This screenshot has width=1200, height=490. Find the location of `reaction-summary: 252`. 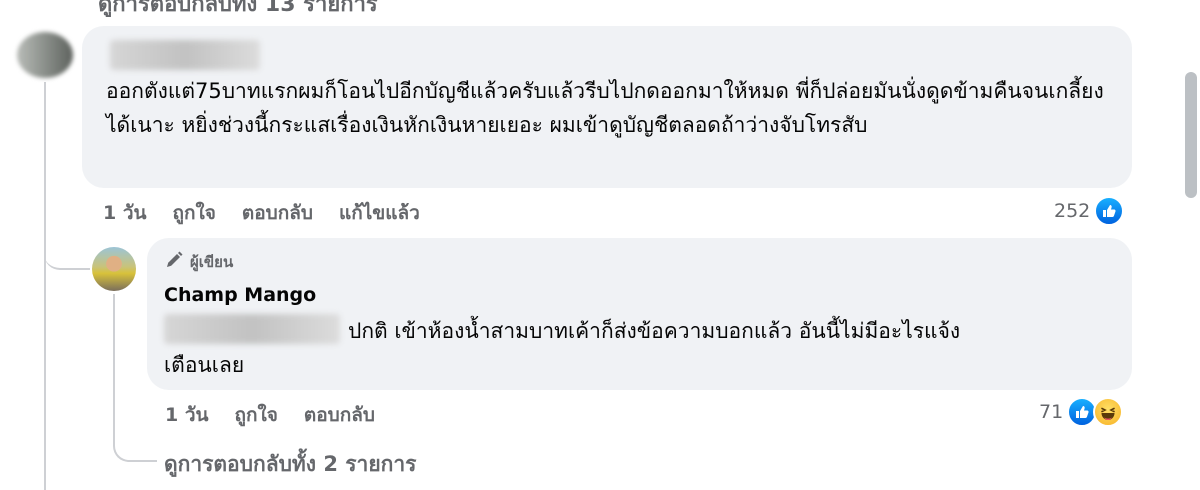

reaction-summary: 252 is located at coordinates (1089, 211).